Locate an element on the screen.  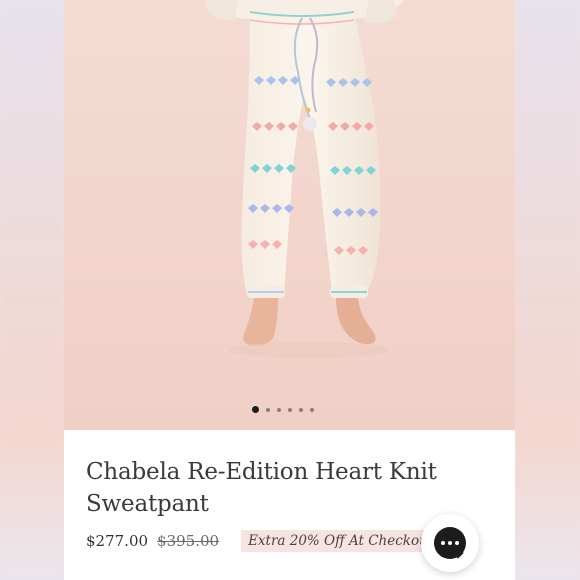
product-title: Chabela Re-Edition Heart Knit Sweatpant is located at coordinates (261, 488).